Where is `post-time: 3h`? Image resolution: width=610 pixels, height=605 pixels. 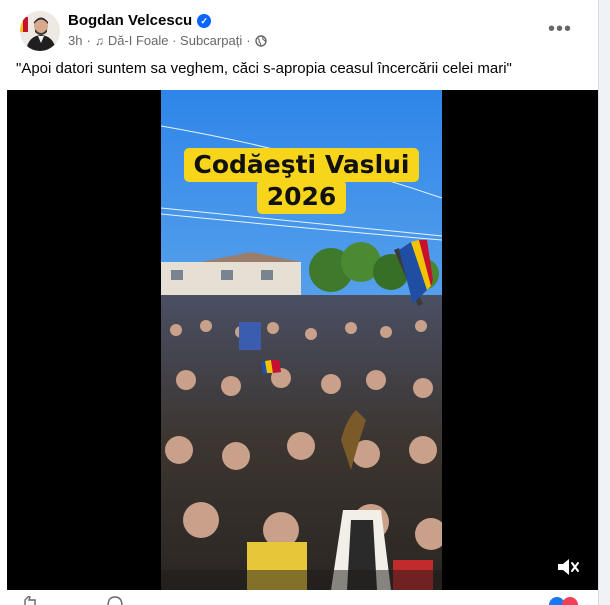 post-time: 3h is located at coordinates (75, 40).